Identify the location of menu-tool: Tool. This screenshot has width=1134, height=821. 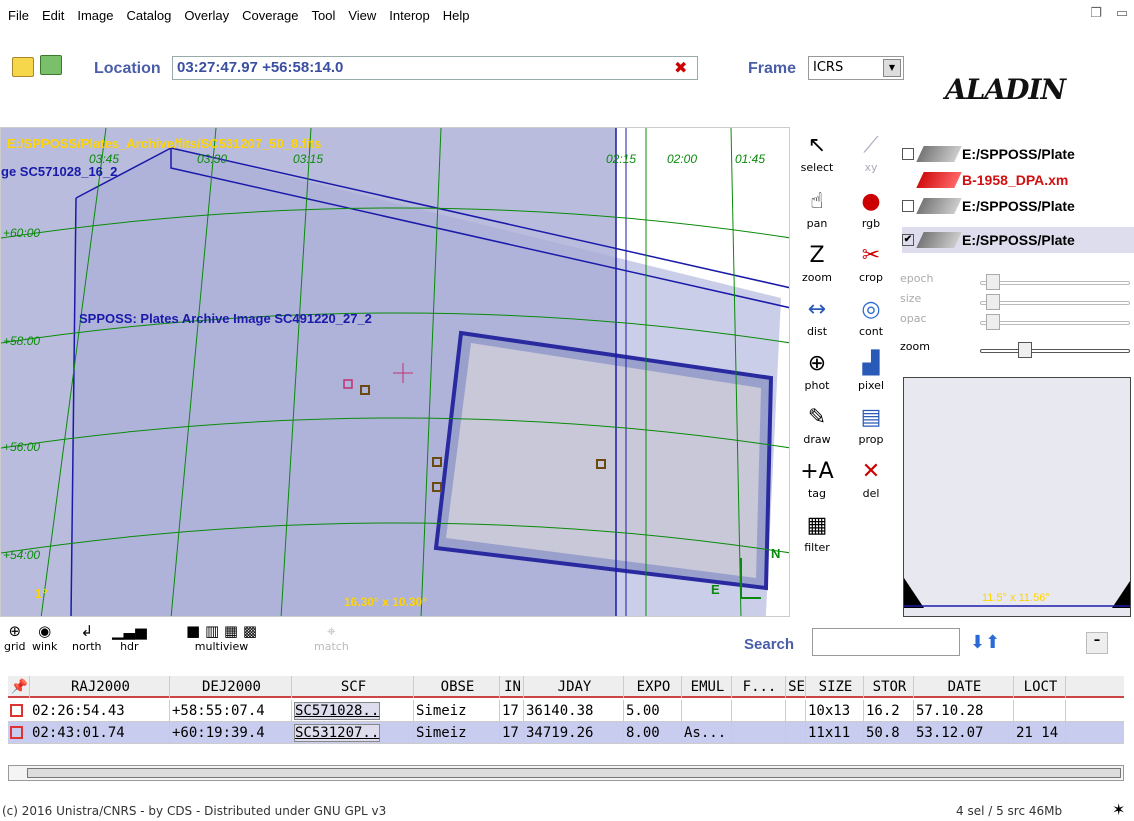
(323, 15).